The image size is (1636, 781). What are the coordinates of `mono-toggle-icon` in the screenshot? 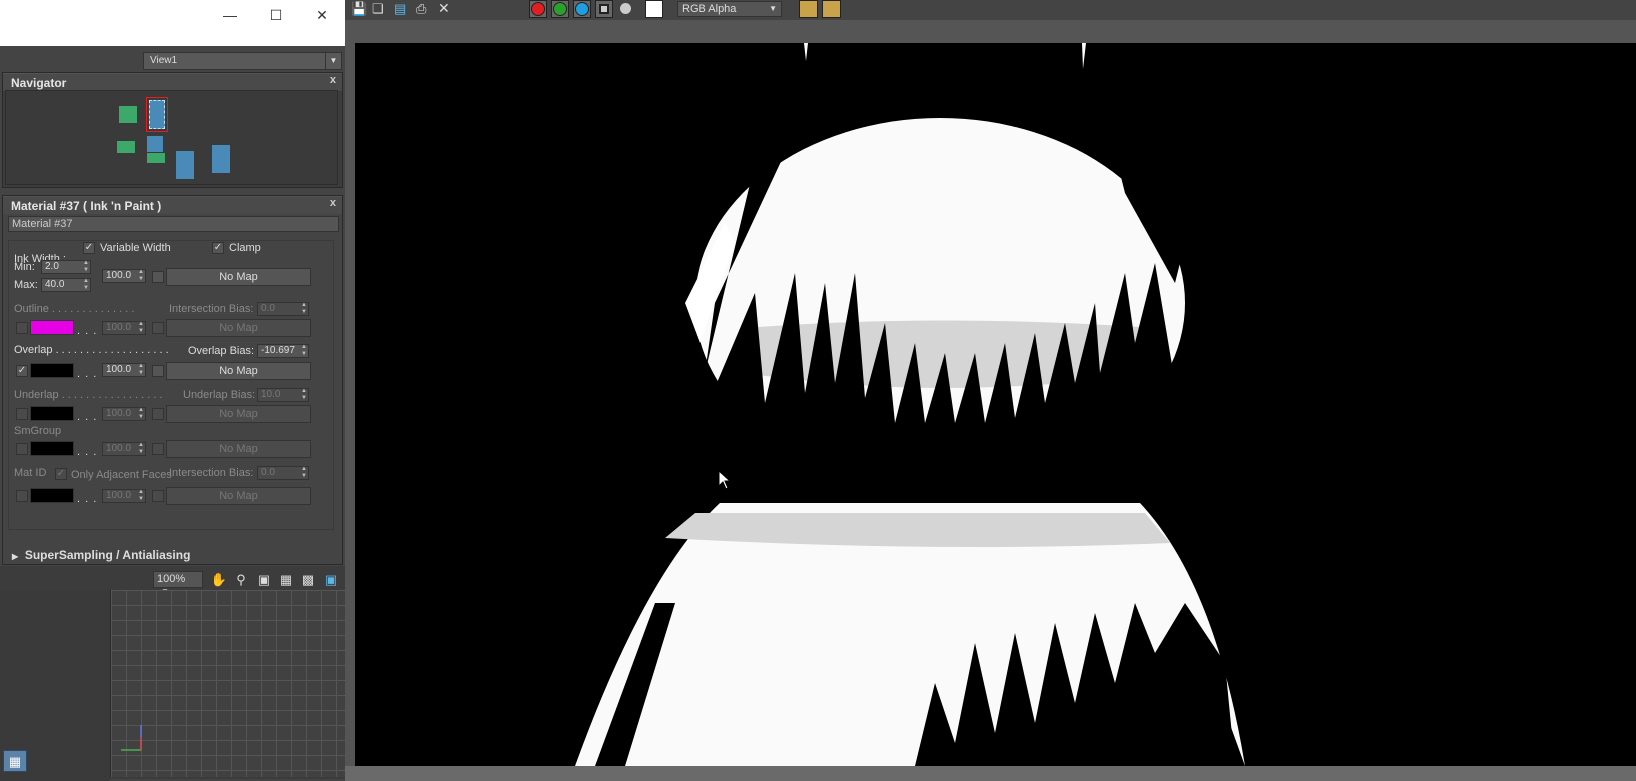 It's located at (625, 8).